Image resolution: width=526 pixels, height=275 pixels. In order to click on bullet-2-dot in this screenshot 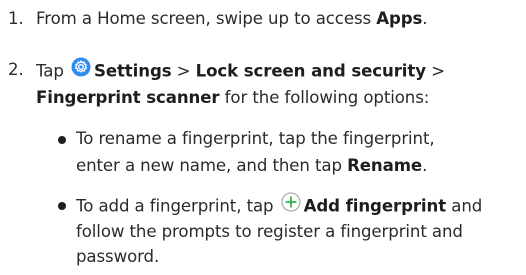, I will do `click(62, 206)`.